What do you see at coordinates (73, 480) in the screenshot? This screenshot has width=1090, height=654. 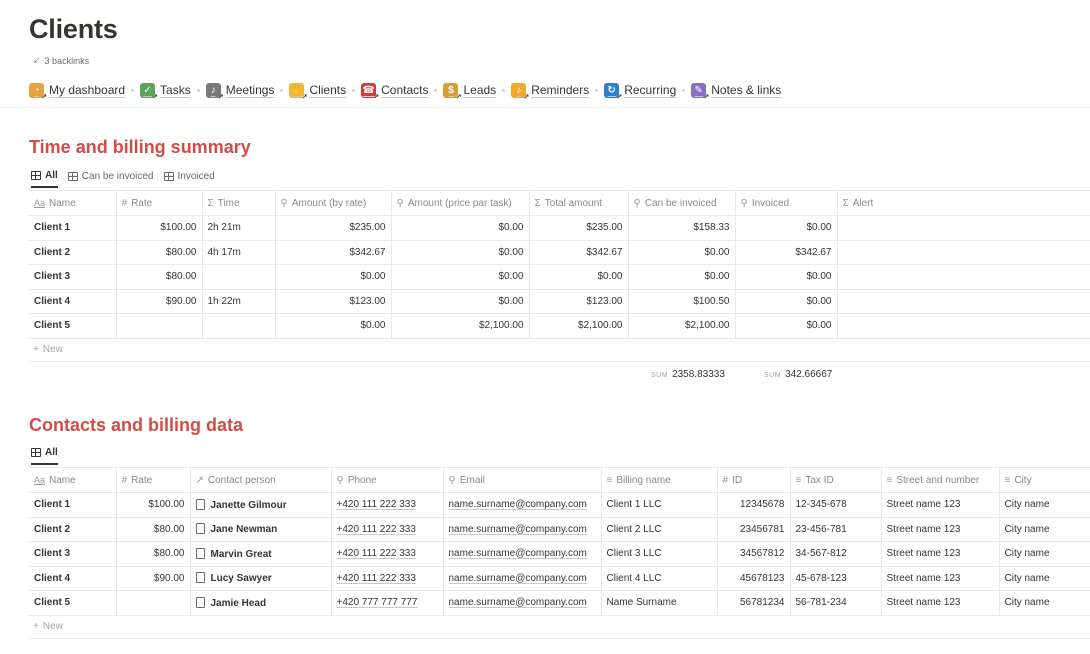 I see `contacts-column-header: Aa Name` at bounding box center [73, 480].